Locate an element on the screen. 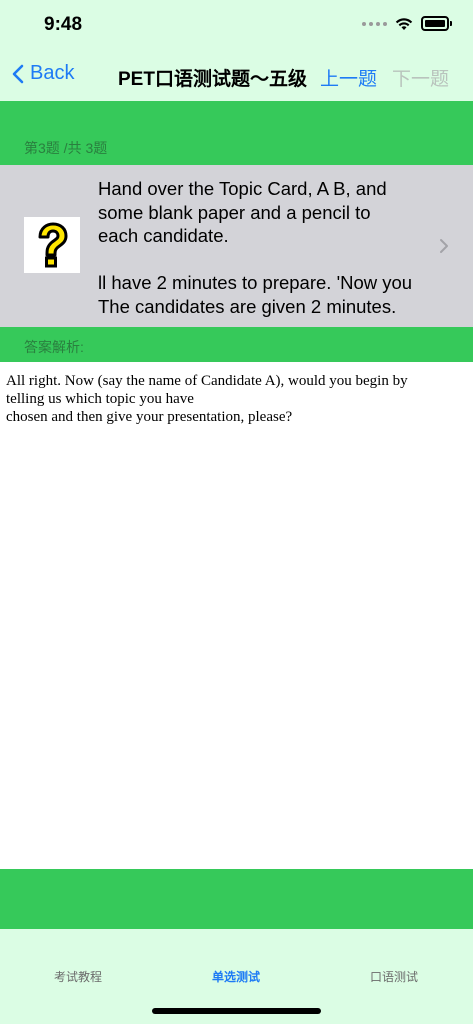 Image resolution: width=473 pixels, height=1024 pixels. question-line: some blank paper and a pencil to is located at coordinates (234, 212).